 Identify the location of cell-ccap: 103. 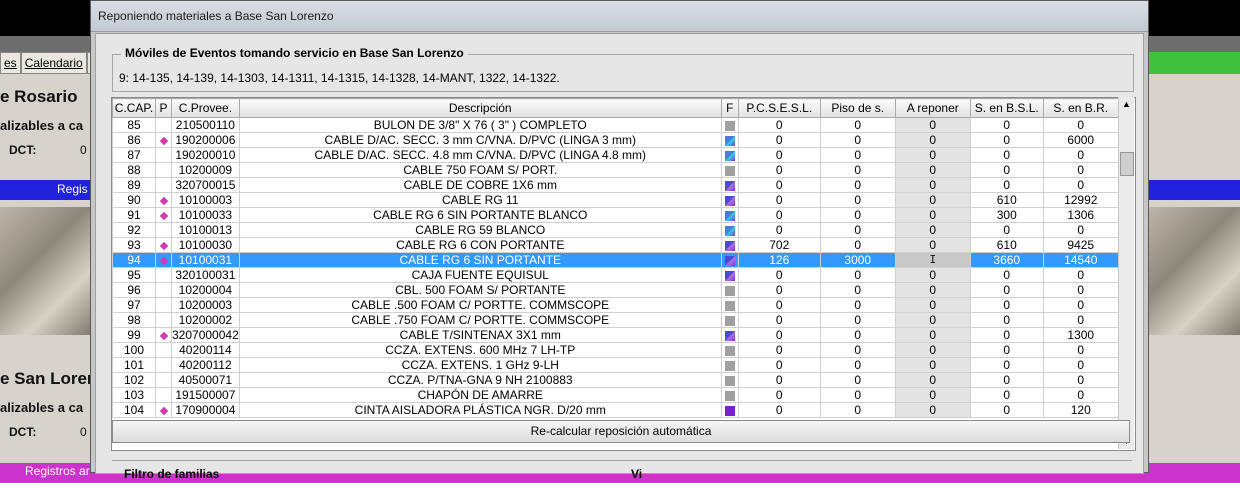
(134, 395).